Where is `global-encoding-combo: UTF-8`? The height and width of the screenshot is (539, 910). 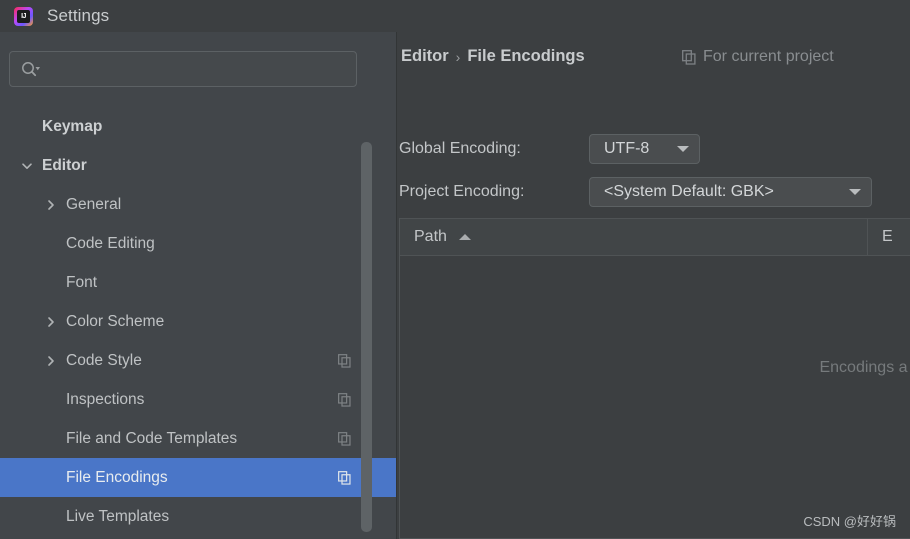
global-encoding-combo: UTF-8 is located at coordinates (644, 149).